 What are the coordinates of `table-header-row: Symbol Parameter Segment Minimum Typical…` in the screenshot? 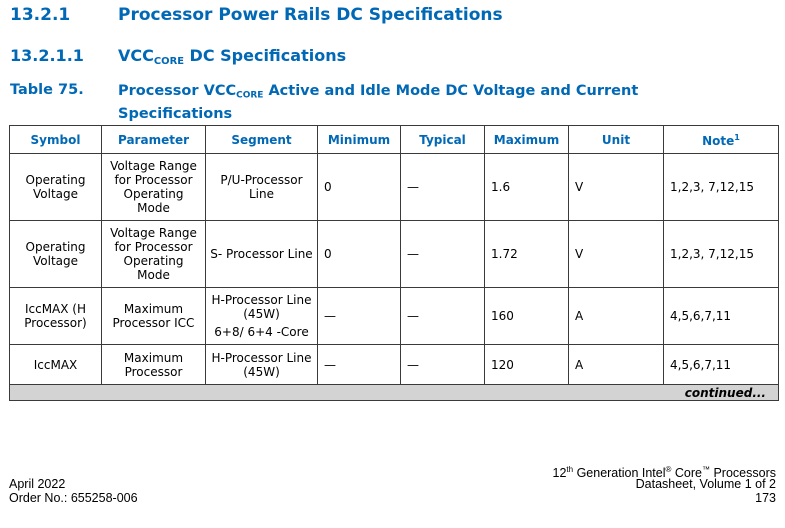 It's located at (394, 139).